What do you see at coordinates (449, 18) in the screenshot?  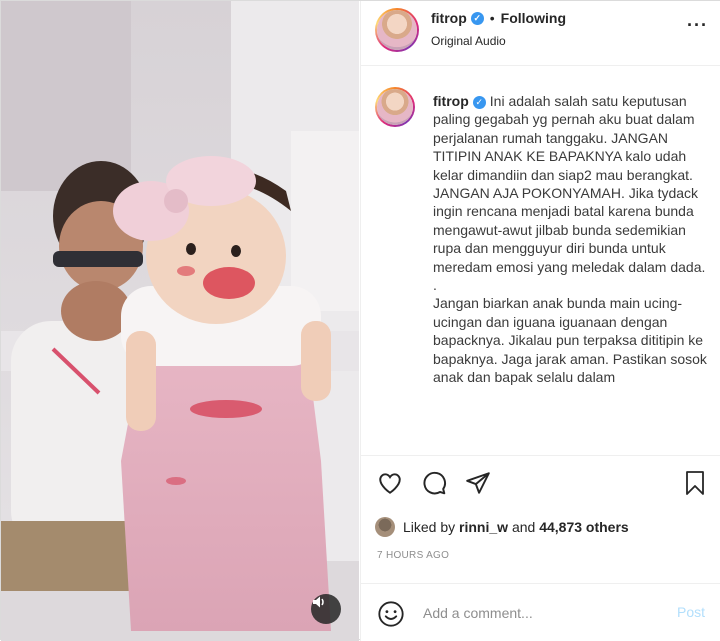 I see `author-username: fitrop` at bounding box center [449, 18].